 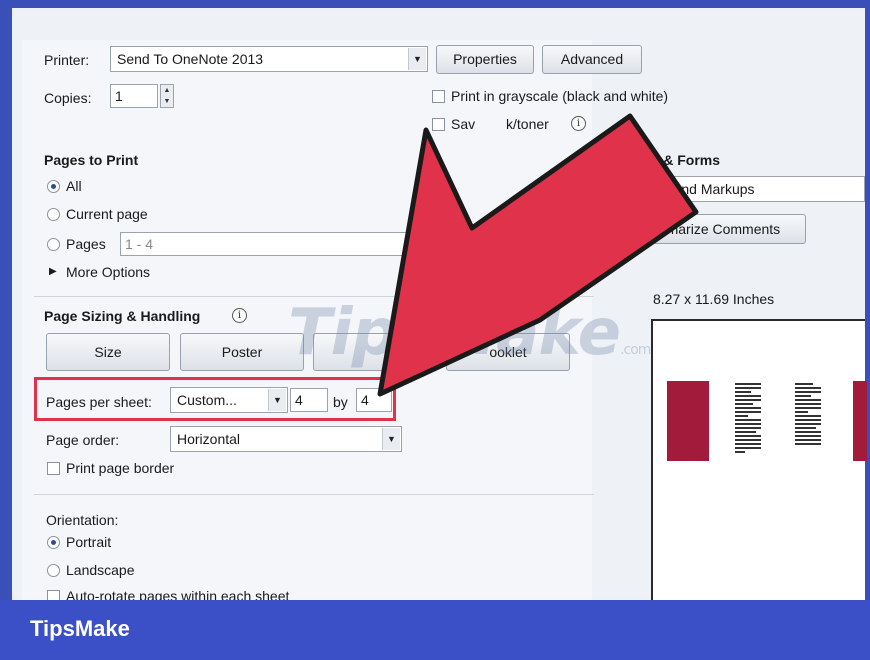 I want to click on page-order-value: Horizontal, so click(x=209, y=439).